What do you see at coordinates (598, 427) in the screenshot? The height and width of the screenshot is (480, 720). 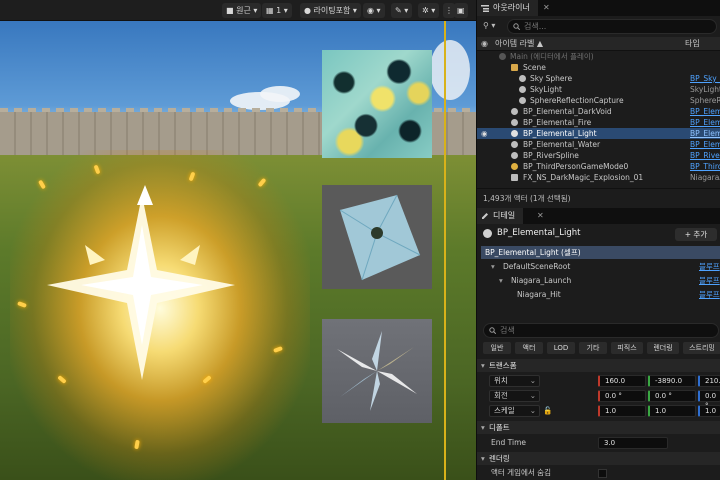 I see `section-default: ▾ 디폴트` at bounding box center [598, 427].